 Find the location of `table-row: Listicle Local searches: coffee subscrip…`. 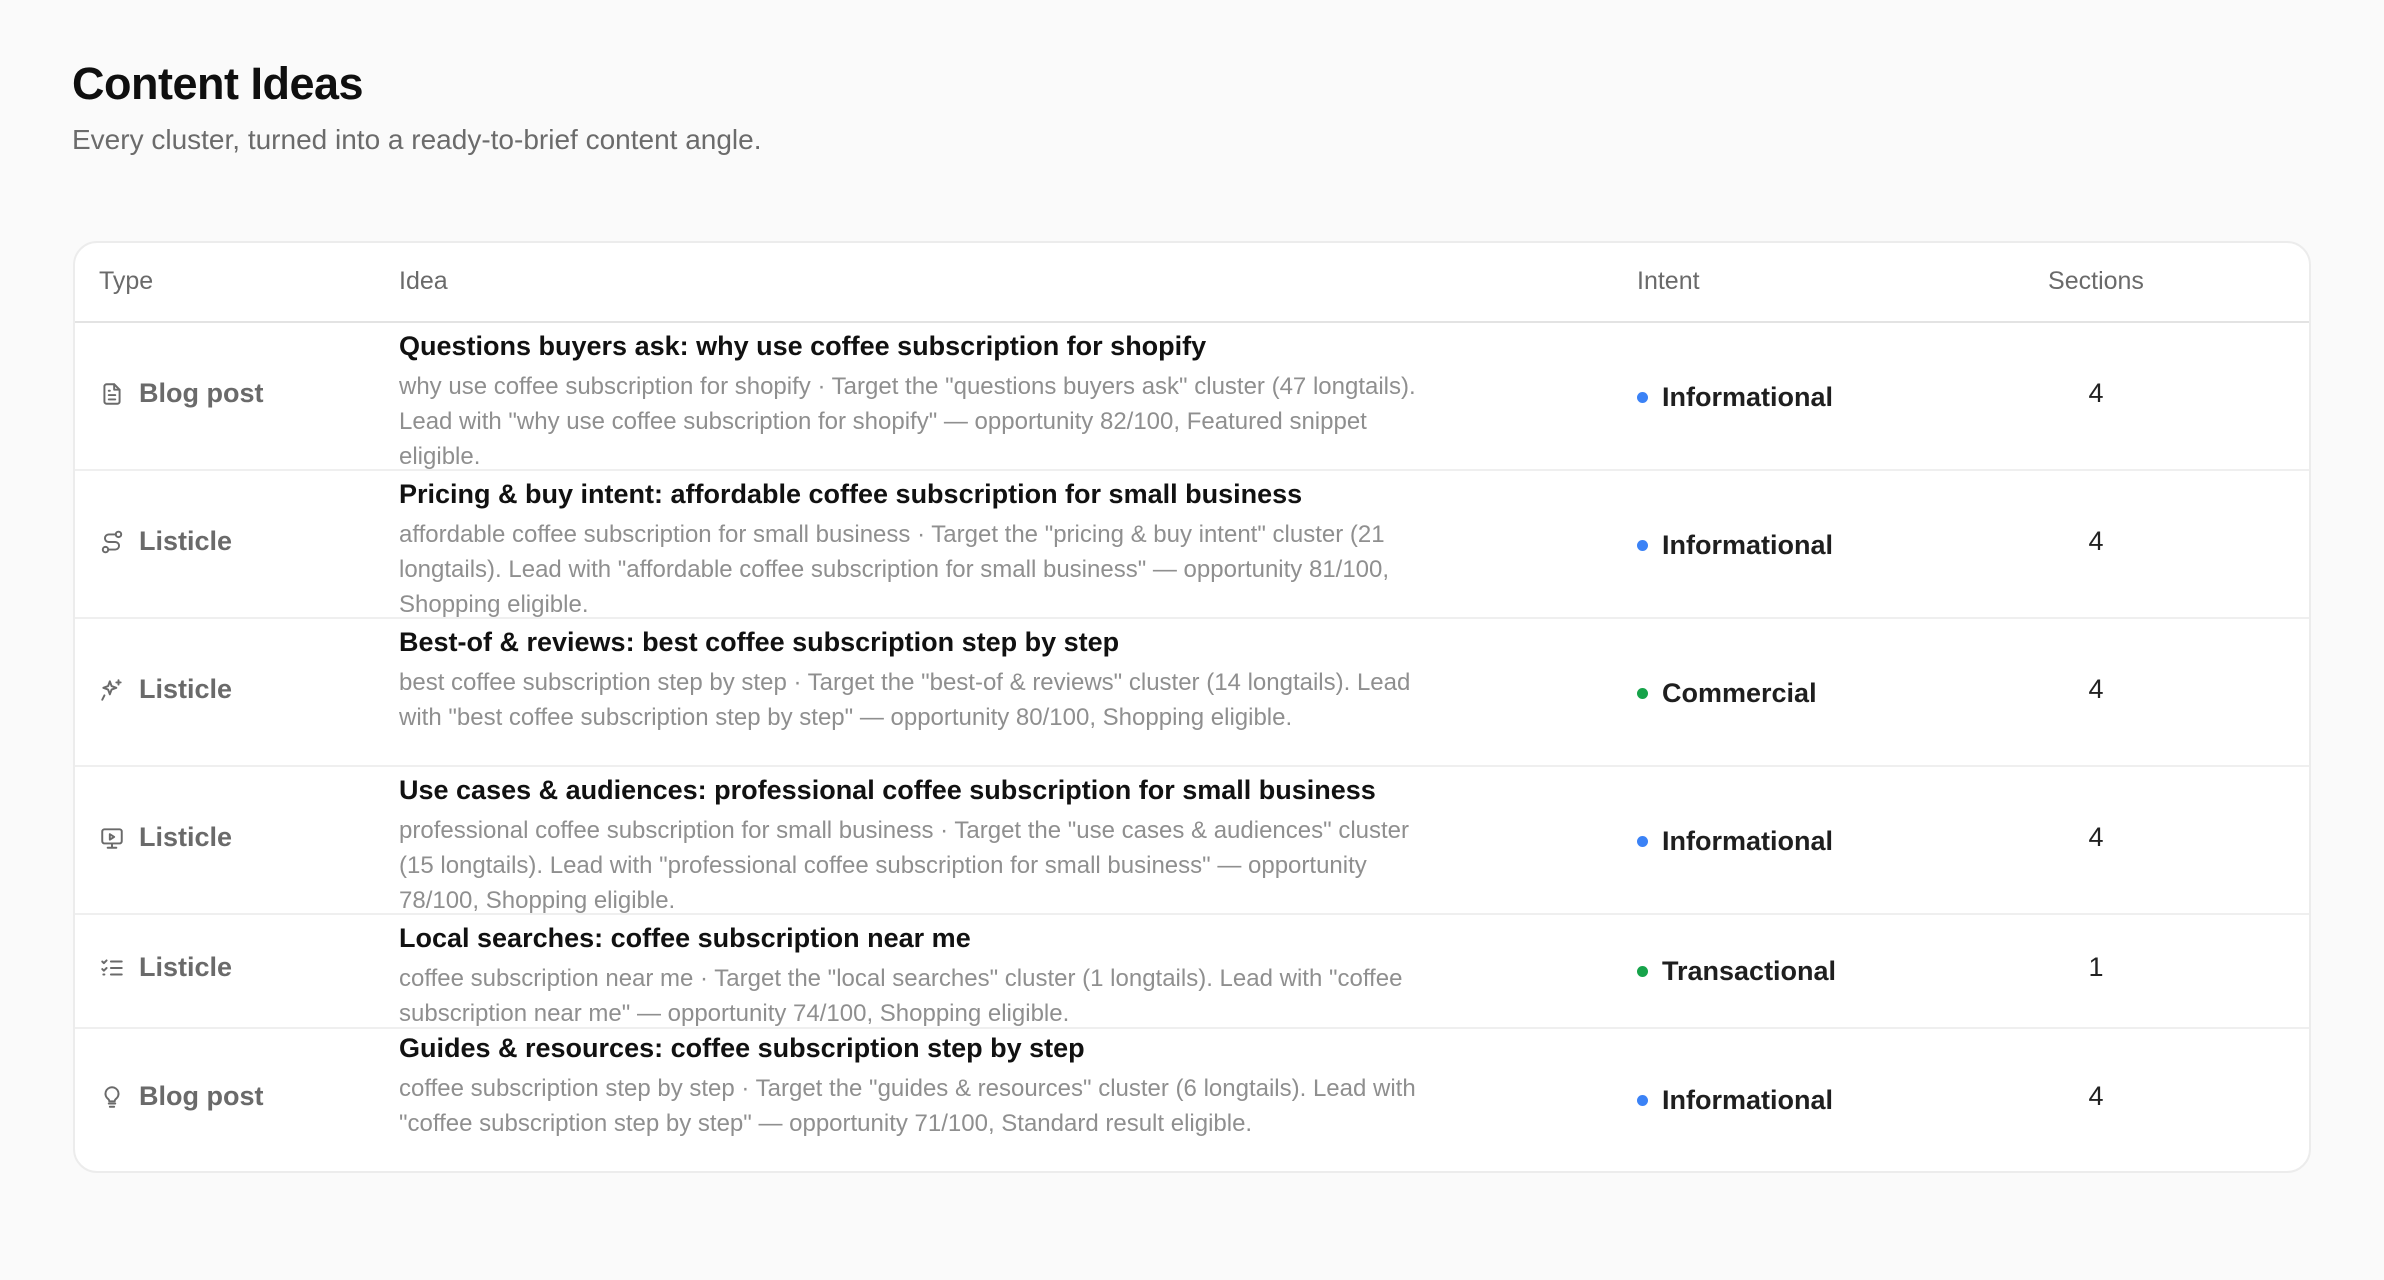

table-row: Listicle Local searches: coffee subscrip… is located at coordinates (1192, 972).